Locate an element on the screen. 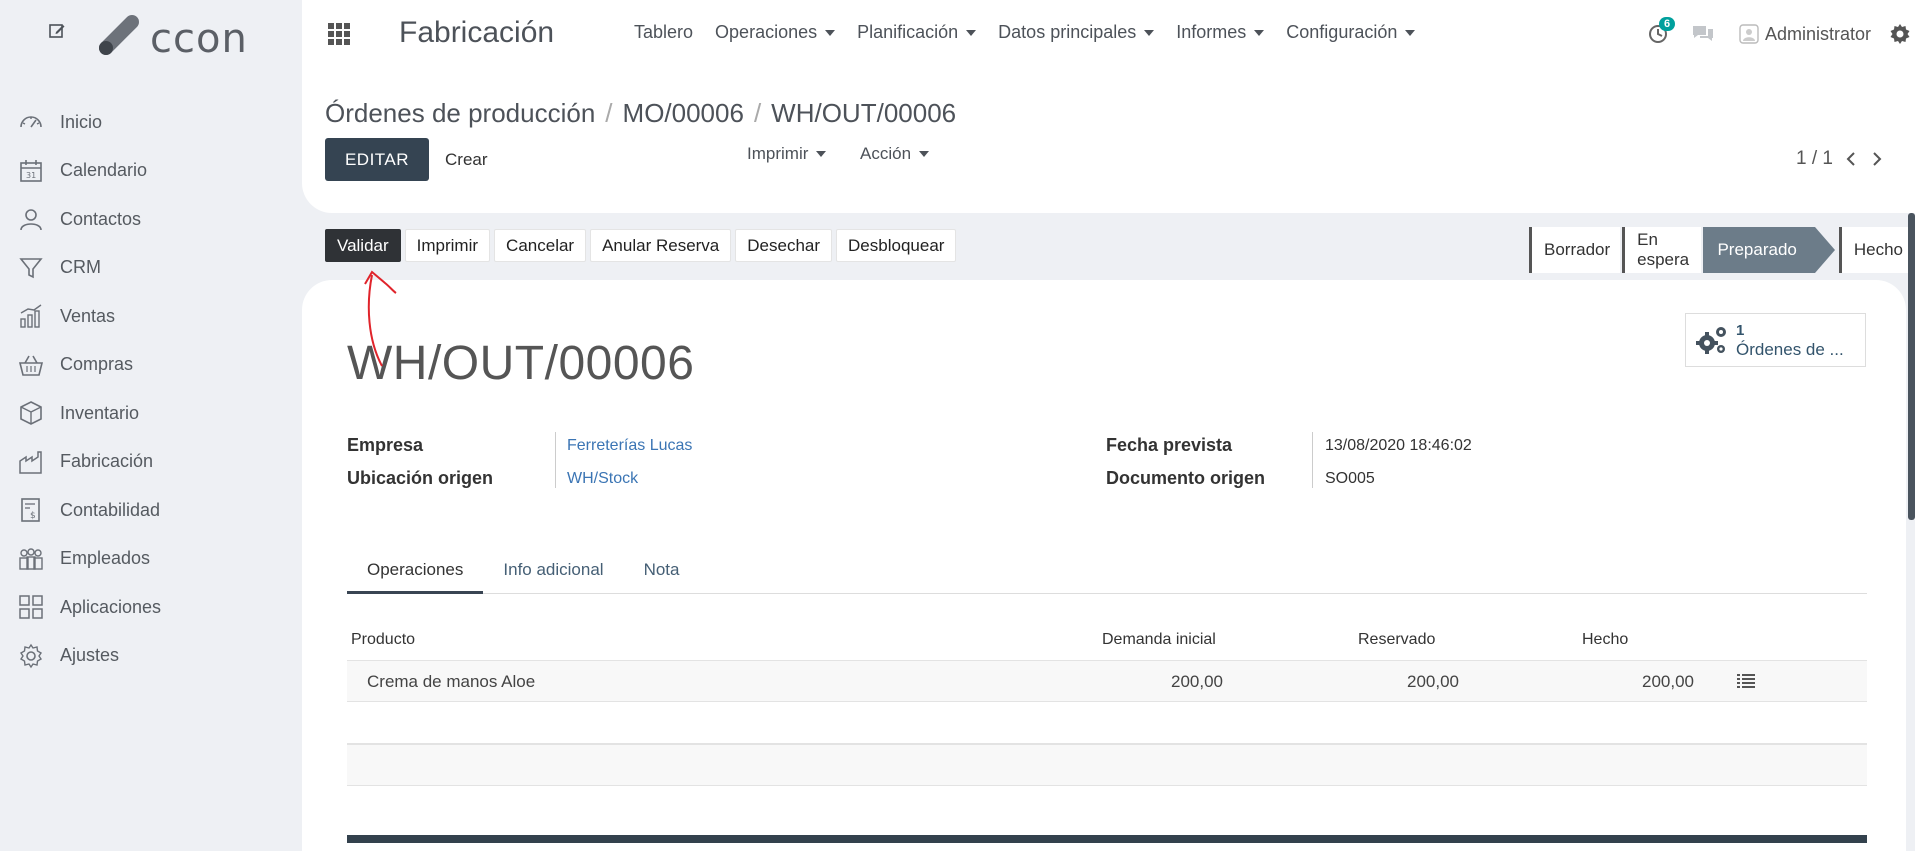  settings-gear-icon is located at coordinates (1900, 34).